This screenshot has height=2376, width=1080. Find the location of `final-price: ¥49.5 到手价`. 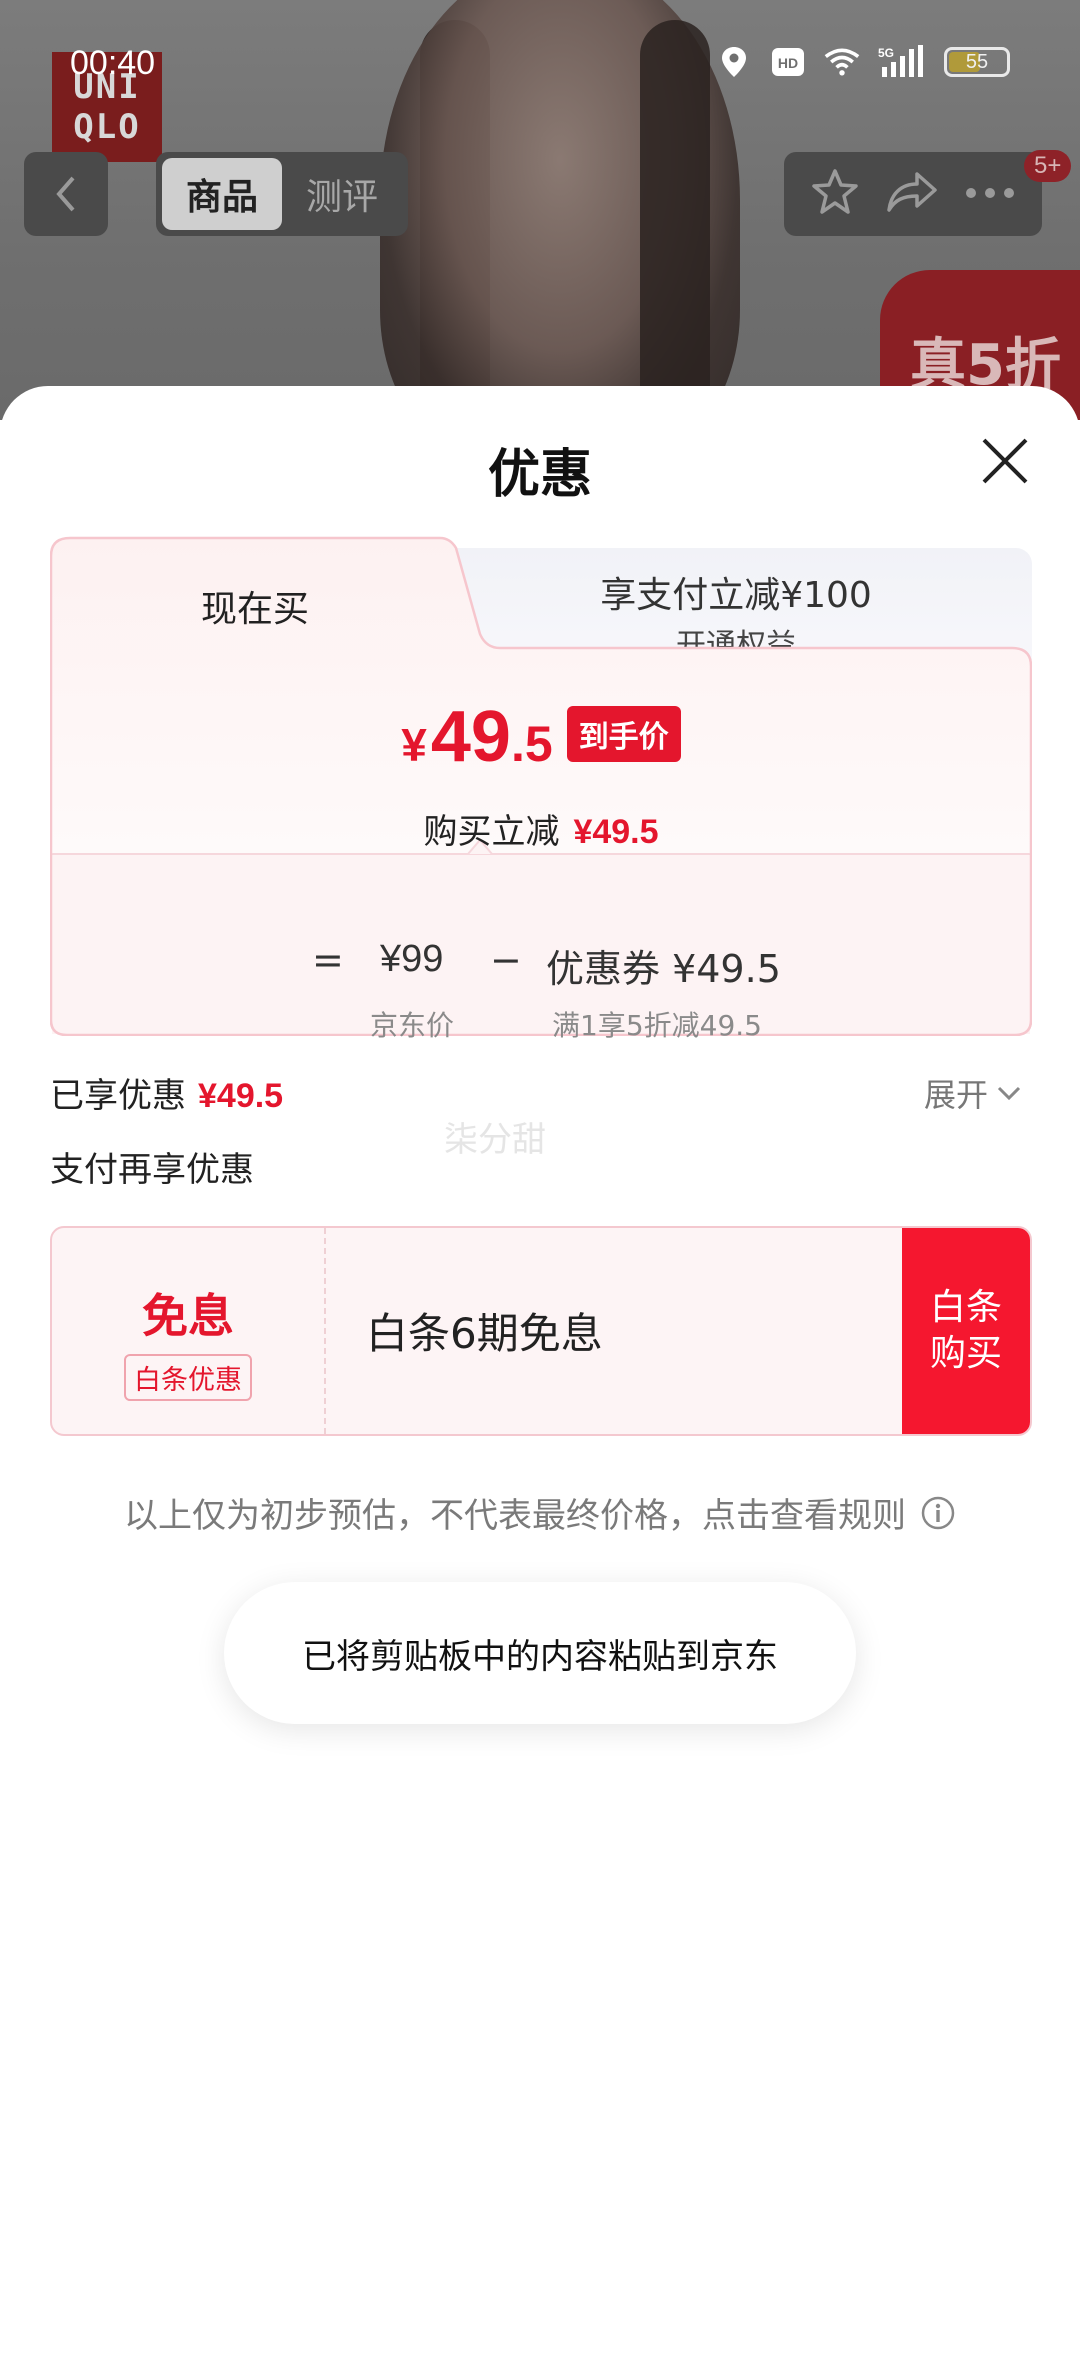

final-price: ¥49.5 到手价 is located at coordinates (541, 737).